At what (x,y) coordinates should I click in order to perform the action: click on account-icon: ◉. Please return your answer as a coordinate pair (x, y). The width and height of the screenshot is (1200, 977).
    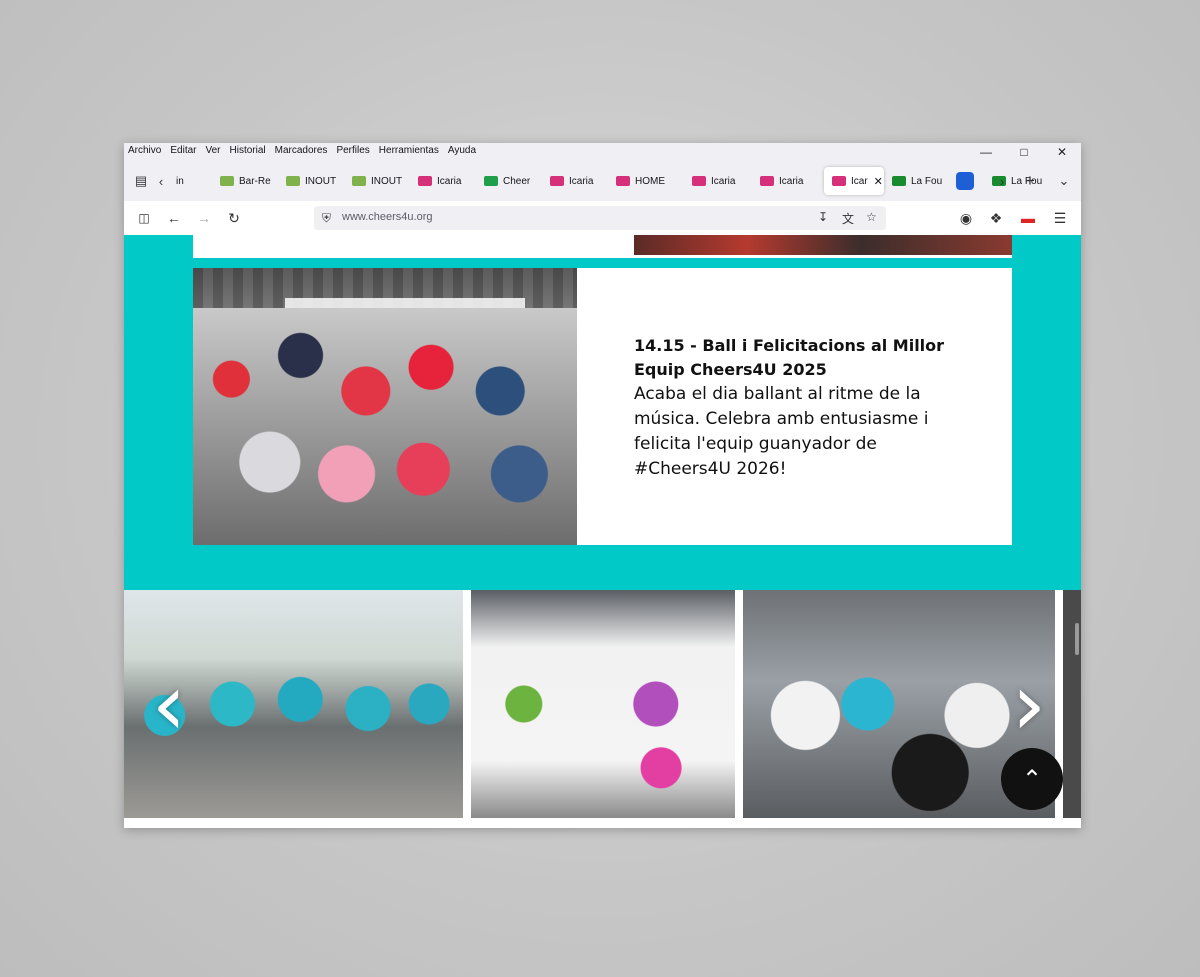
    Looking at the image, I should click on (966, 218).